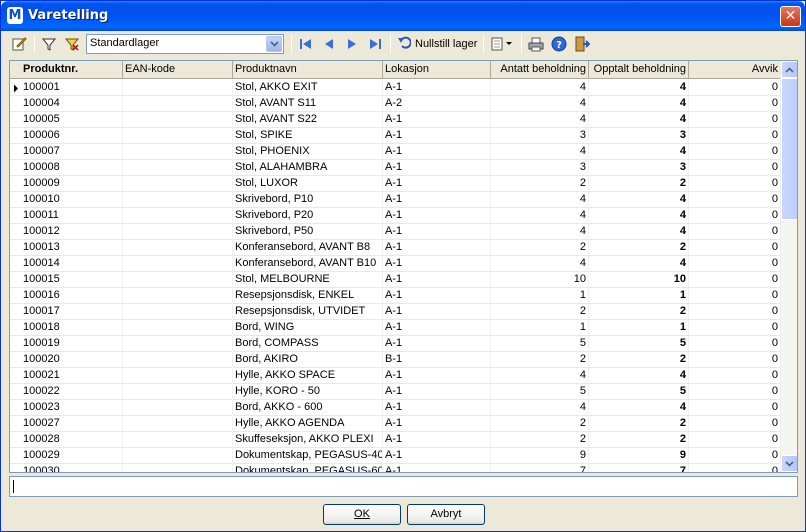 Image resolution: width=806 pixels, height=532 pixels. I want to click on help-icon: ?, so click(559, 44).